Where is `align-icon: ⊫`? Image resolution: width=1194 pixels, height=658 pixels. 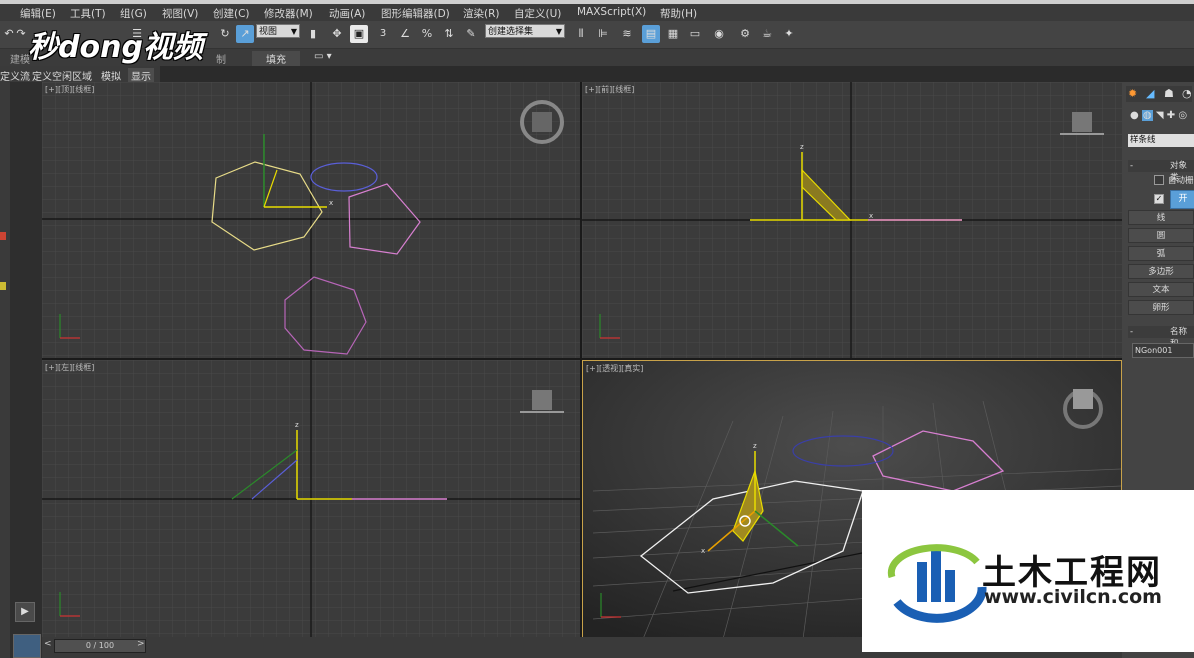 align-icon: ⊫ is located at coordinates (603, 34).